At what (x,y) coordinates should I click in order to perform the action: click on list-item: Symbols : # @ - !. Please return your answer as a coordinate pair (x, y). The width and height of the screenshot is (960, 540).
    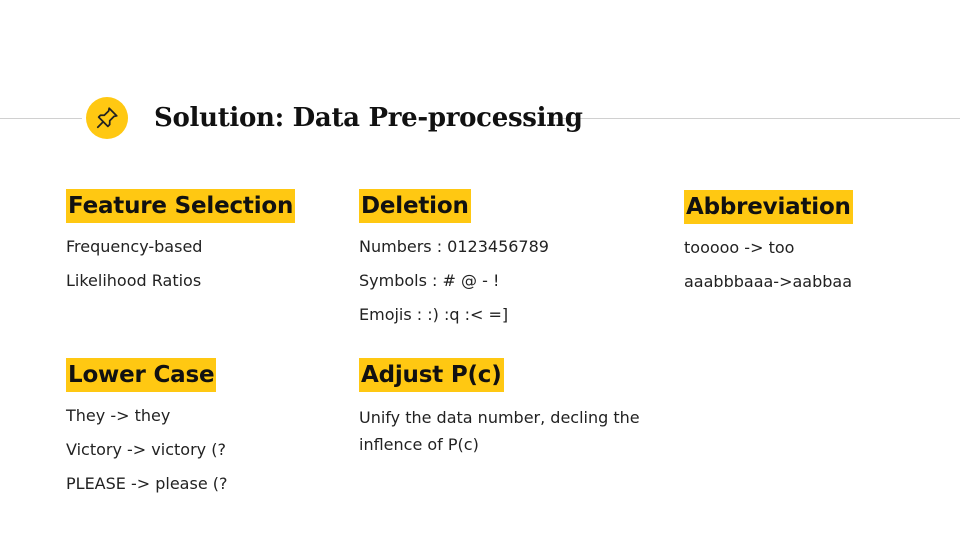
    Looking at the image, I should click on (429, 280).